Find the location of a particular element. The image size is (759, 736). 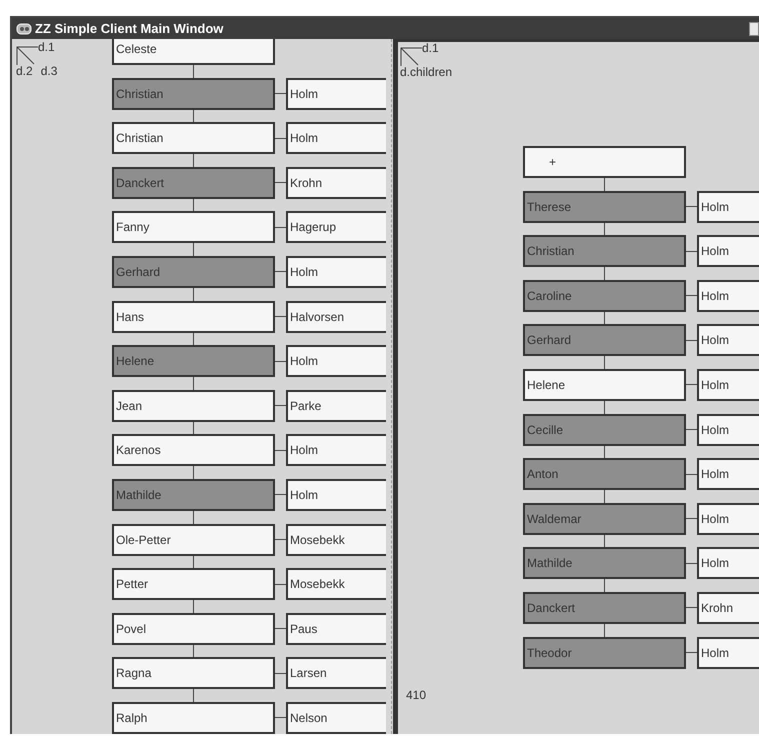

axis-label: d.children is located at coordinates (426, 72).